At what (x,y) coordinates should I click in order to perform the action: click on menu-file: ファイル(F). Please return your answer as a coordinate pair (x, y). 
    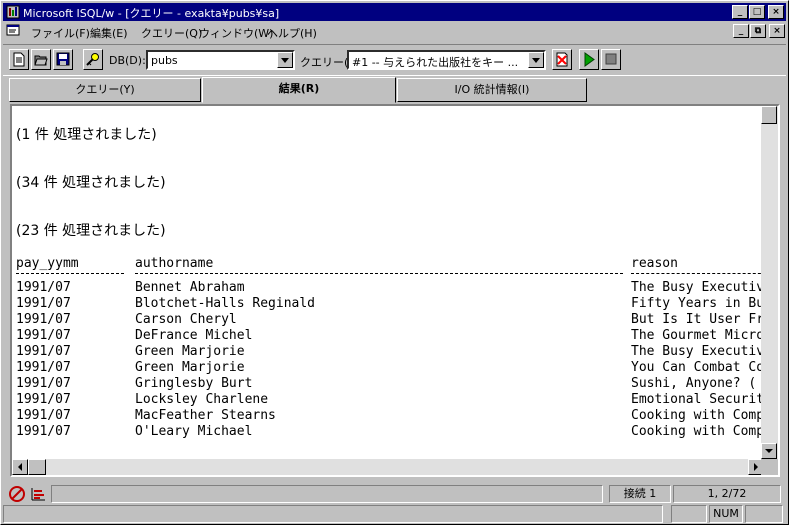
    Looking at the image, I should click on (60, 33).